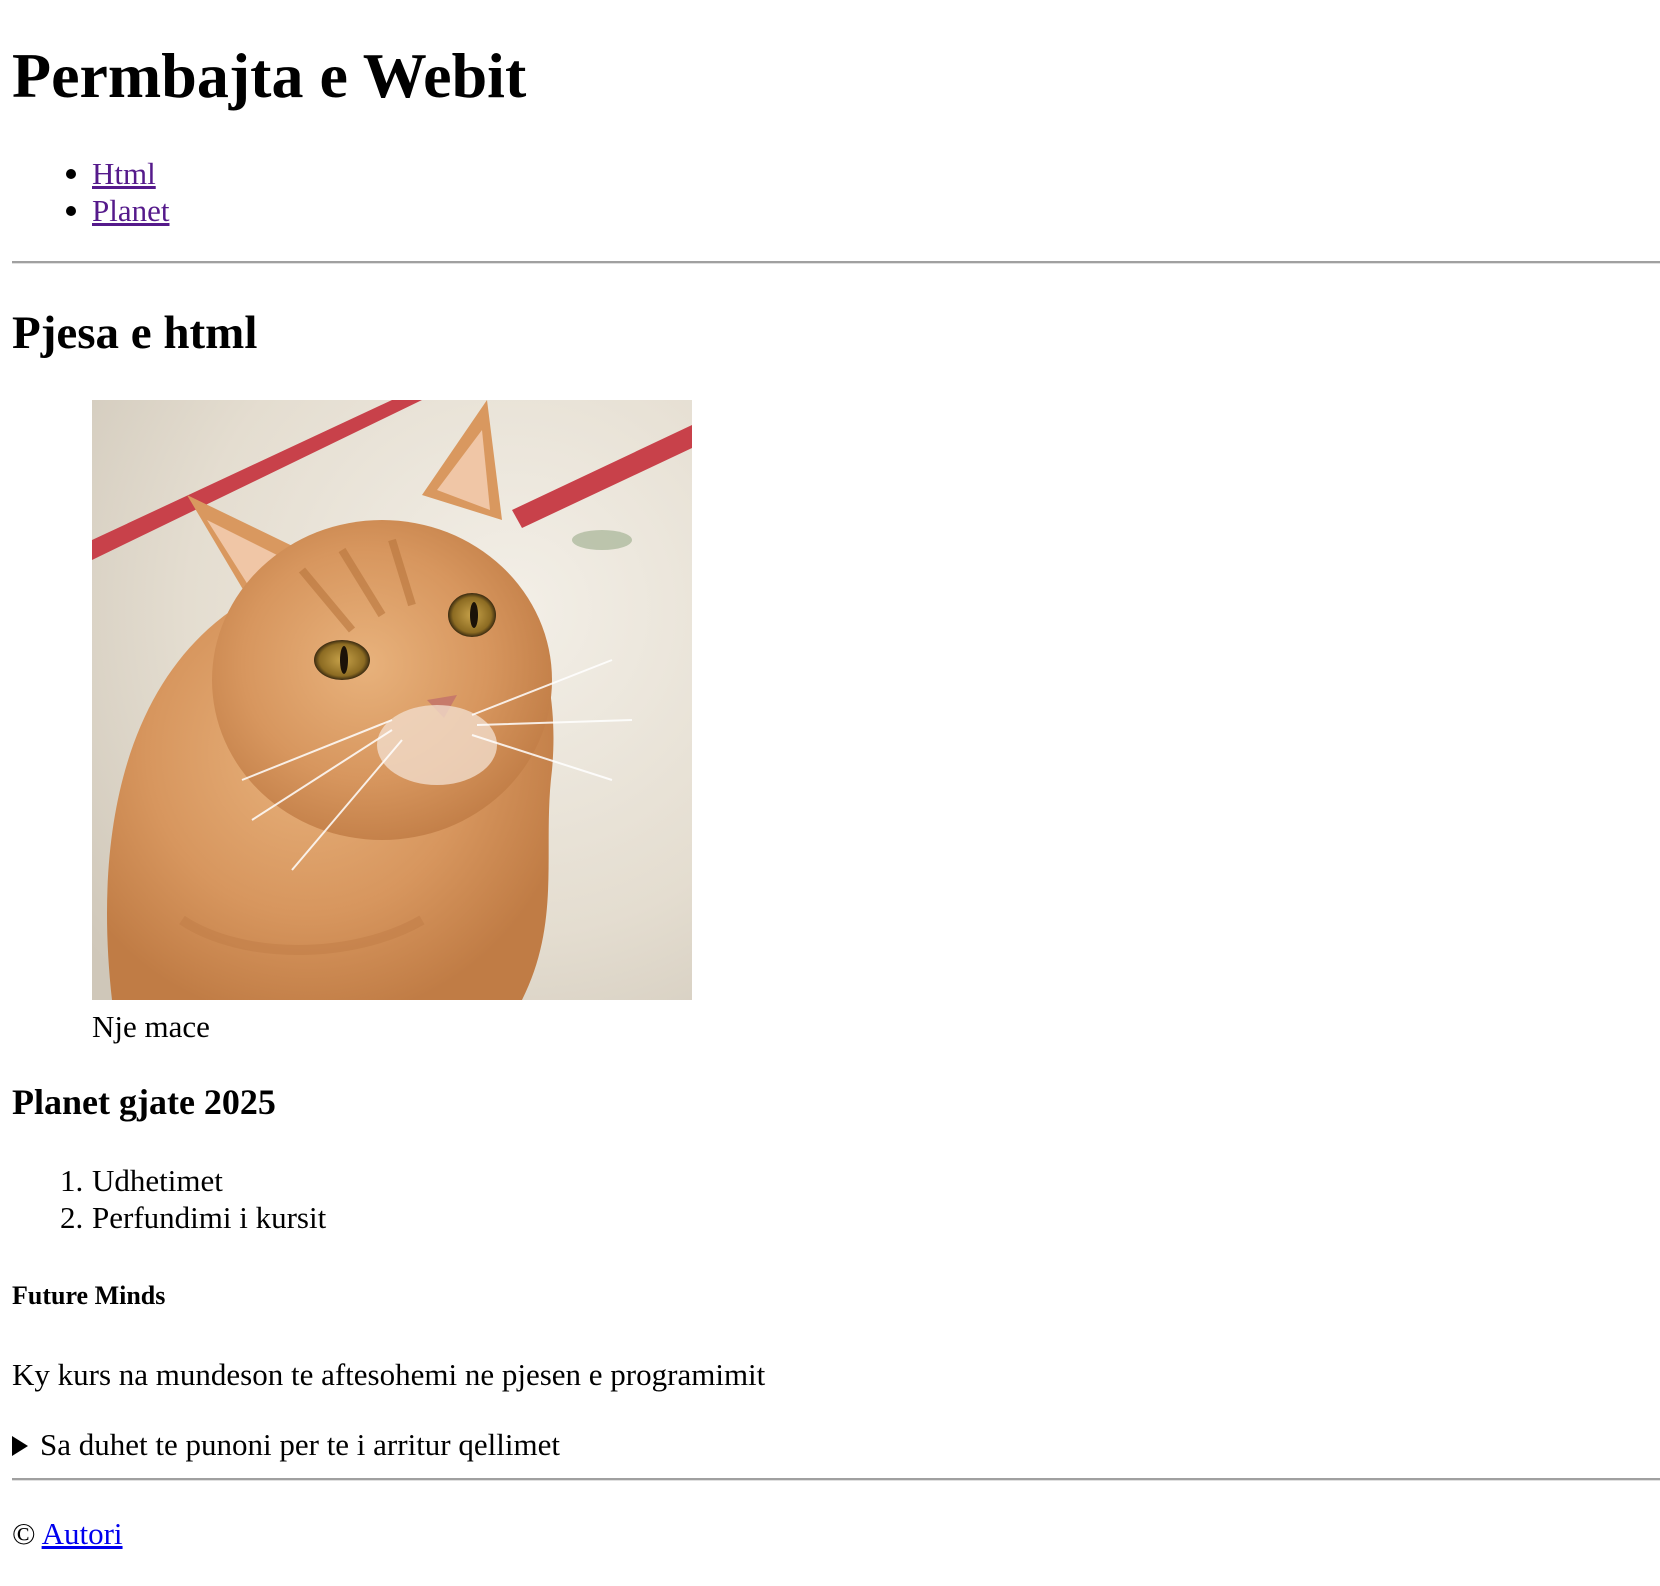  I want to click on nav-link-html: Html, so click(124, 173).